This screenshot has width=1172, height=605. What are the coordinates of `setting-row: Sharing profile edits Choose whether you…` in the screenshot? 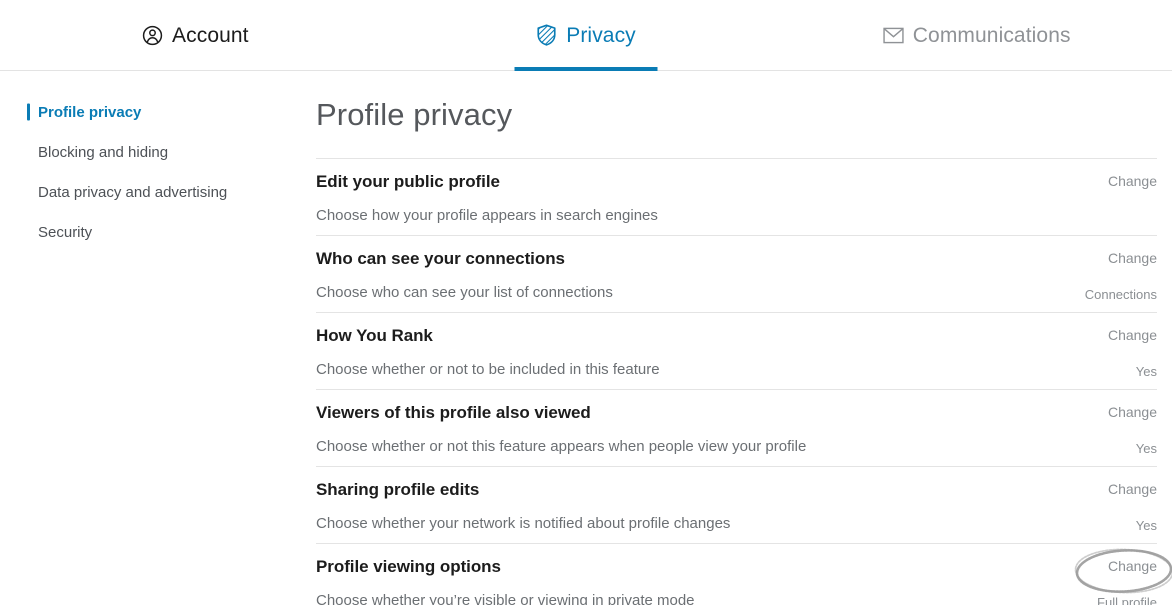 It's located at (736, 504).